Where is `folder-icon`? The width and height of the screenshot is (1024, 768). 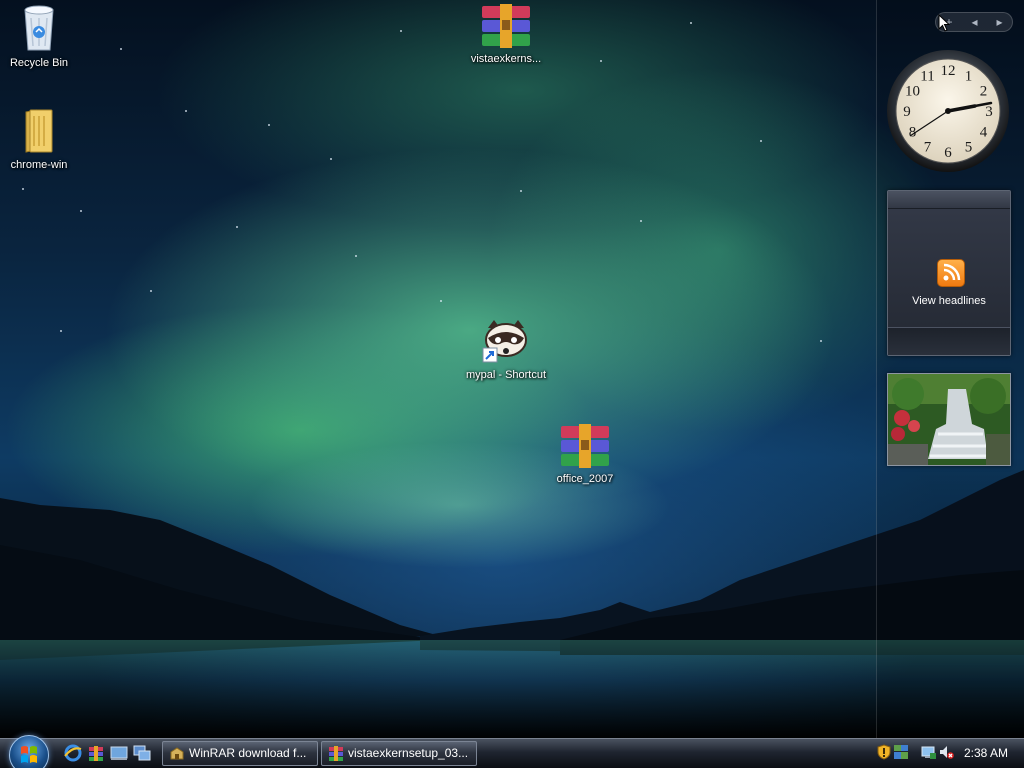 folder-icon is located at coordinates (39, 131).